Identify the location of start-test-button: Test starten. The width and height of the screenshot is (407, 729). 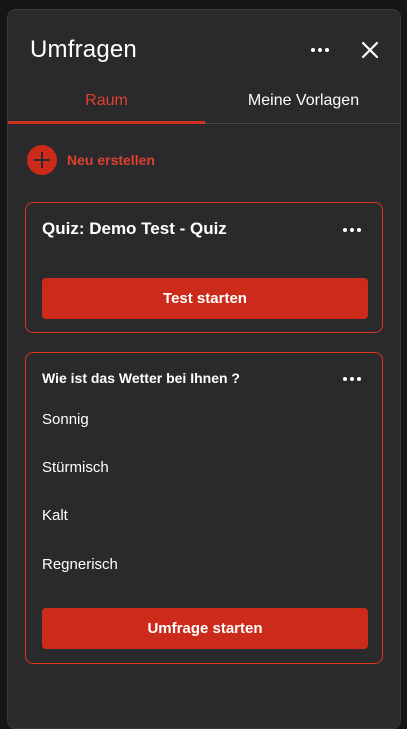
(205, 298).